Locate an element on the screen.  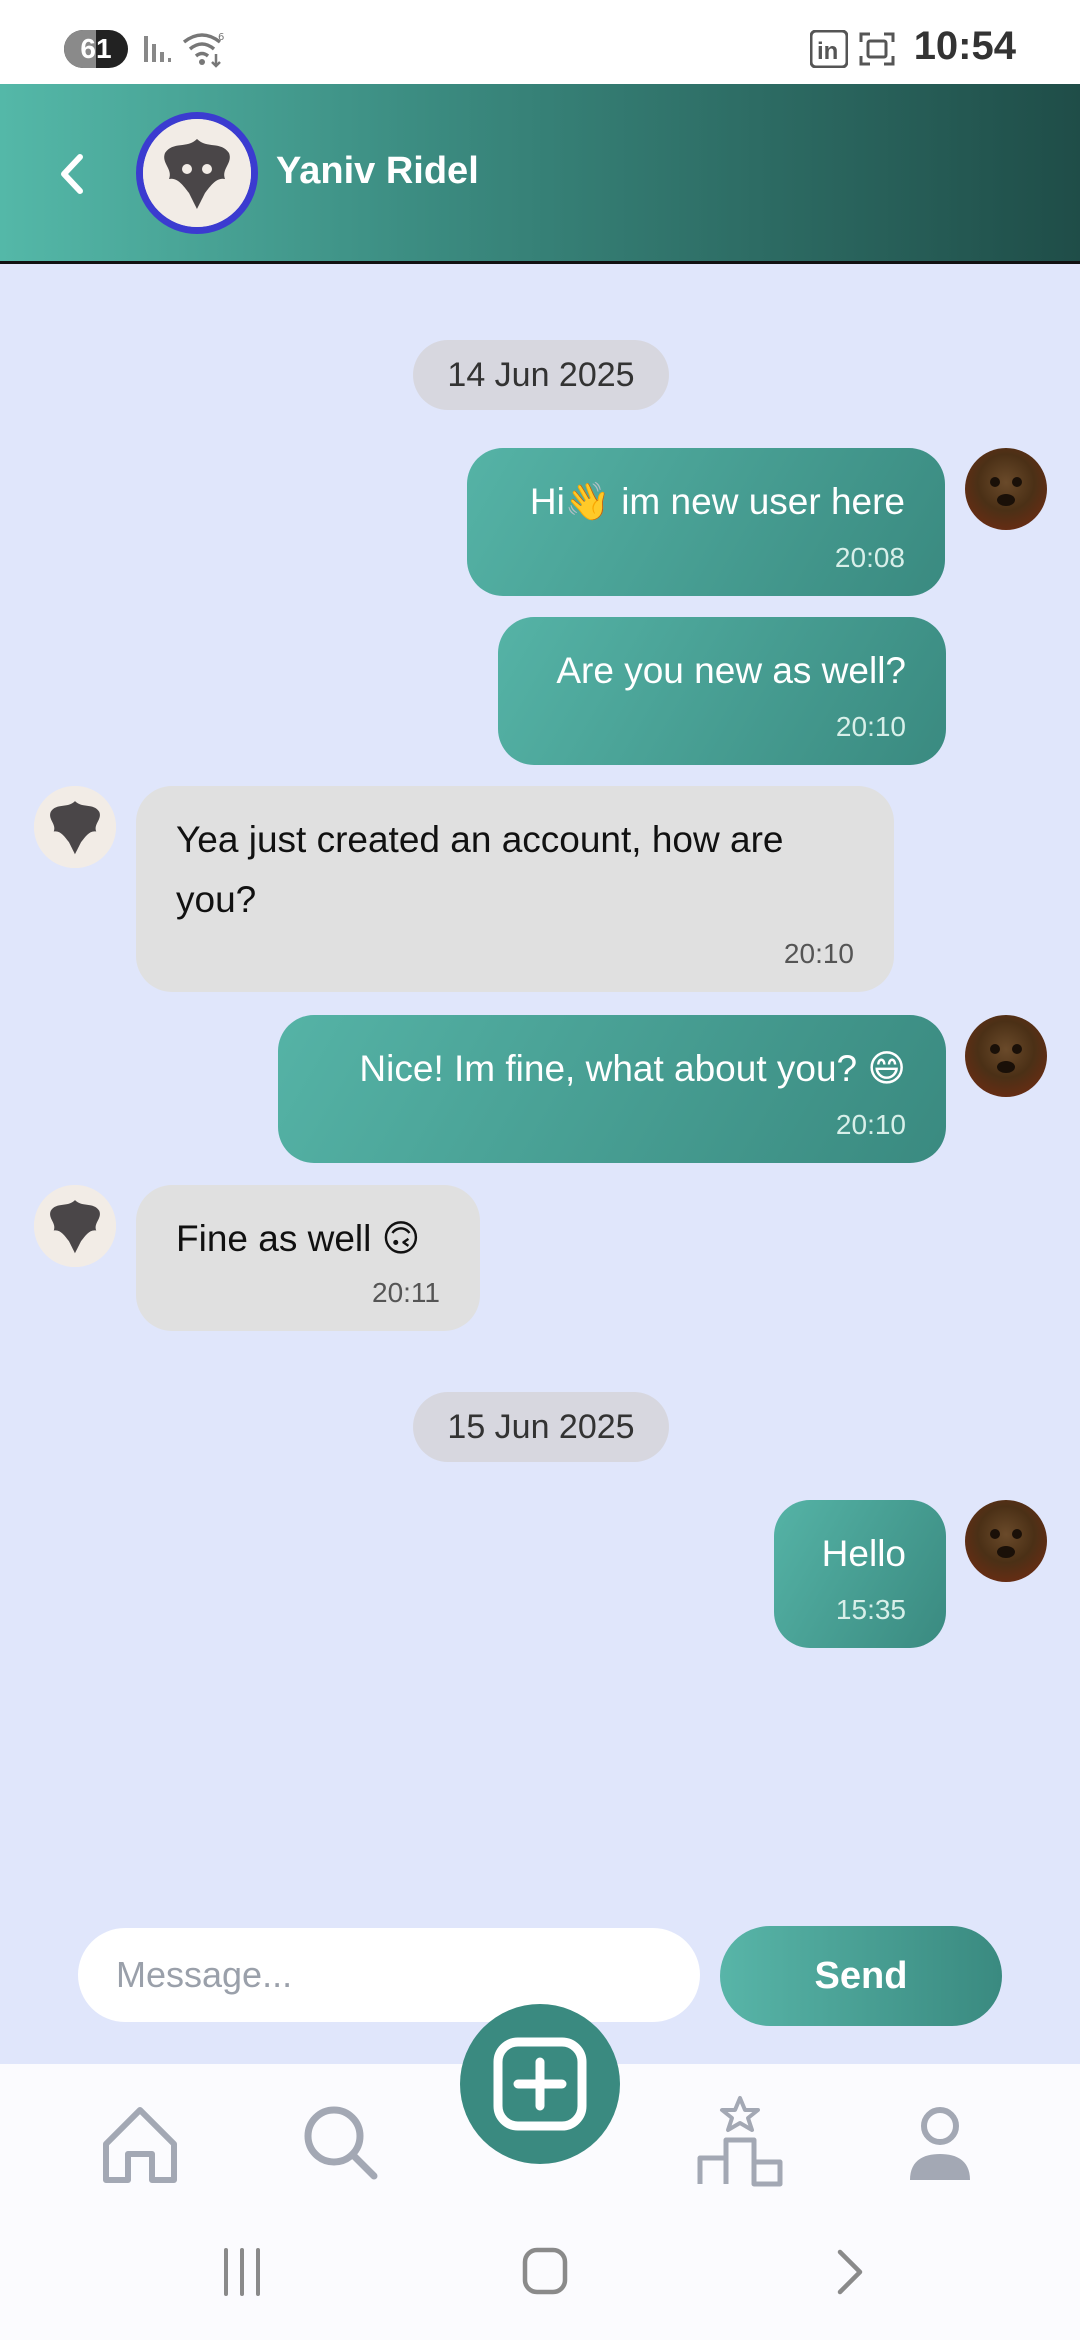
outgoing-message: Are you new as well? 20:10 is located at coordinates (722, 691).